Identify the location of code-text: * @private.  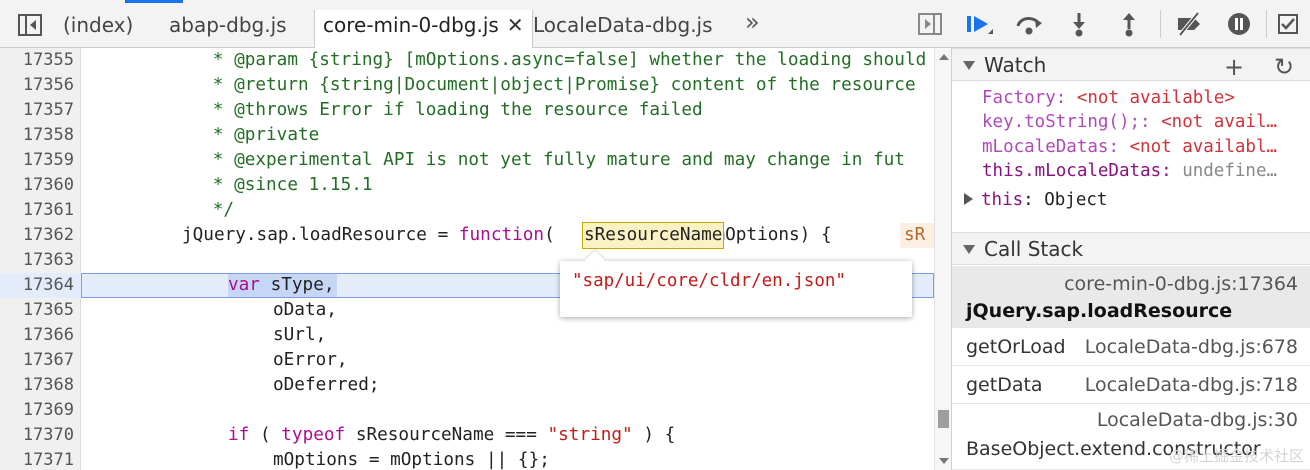
(202, 135).